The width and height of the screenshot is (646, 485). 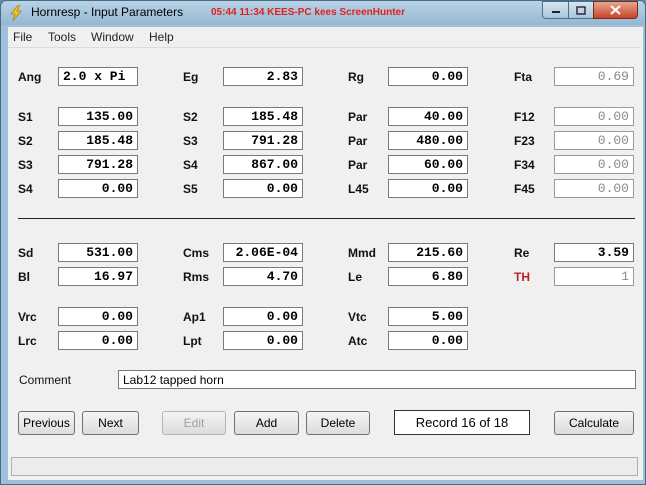 What do you see at coordinates (112, 37) in the screenshot?
I see `menu-window: Window` at bounding box center [112, 37].